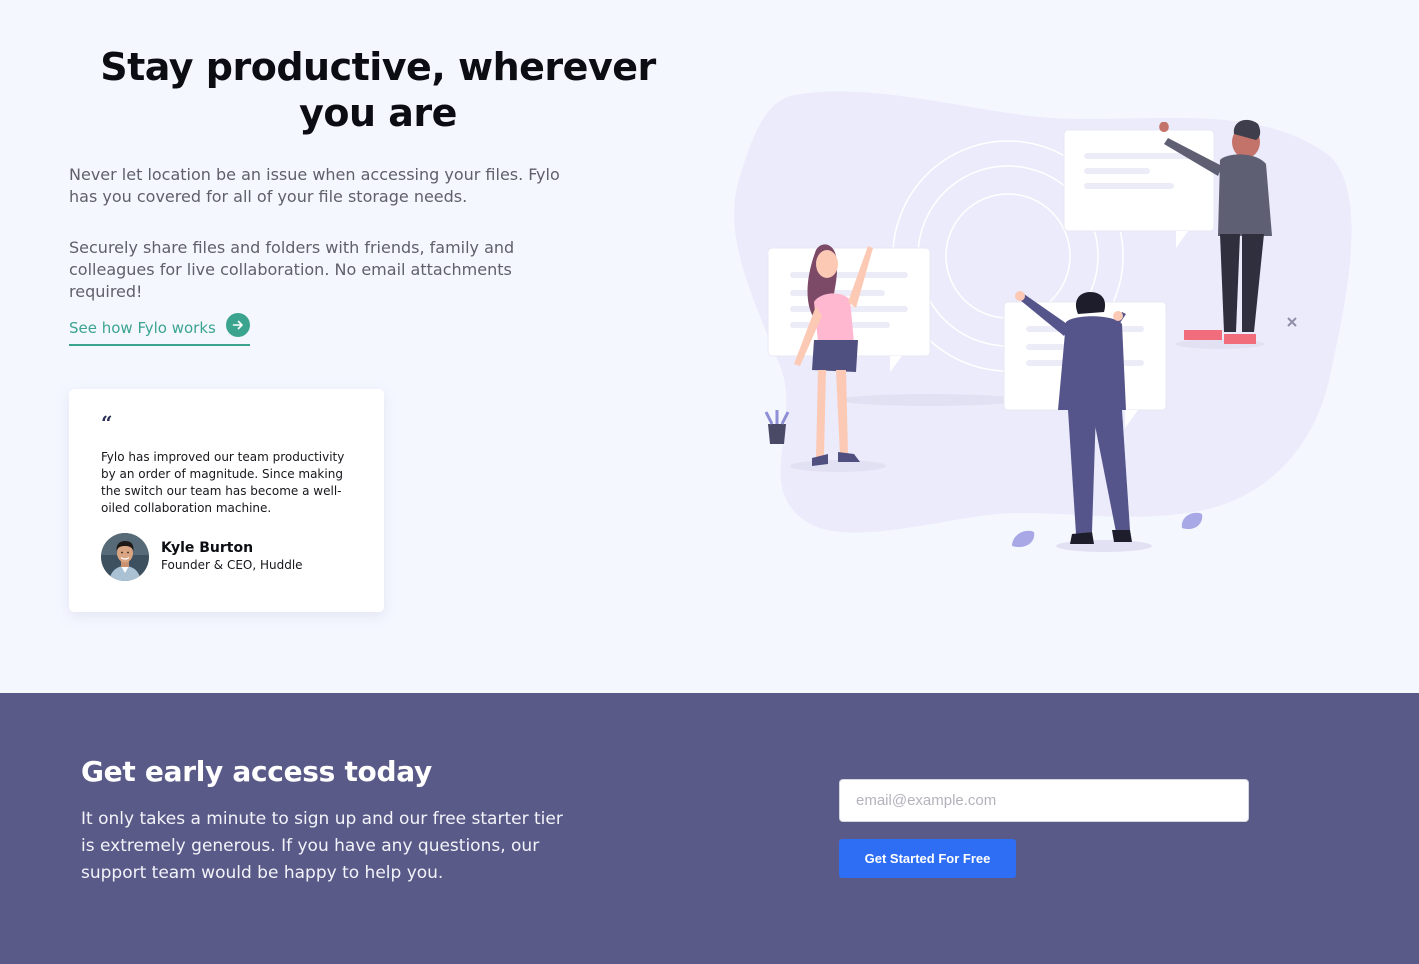 The image size is (1419, 964). What do you see at coordinates (125, 557) in the screenshot?
I see `avatar` at bounding box center [125, 557].